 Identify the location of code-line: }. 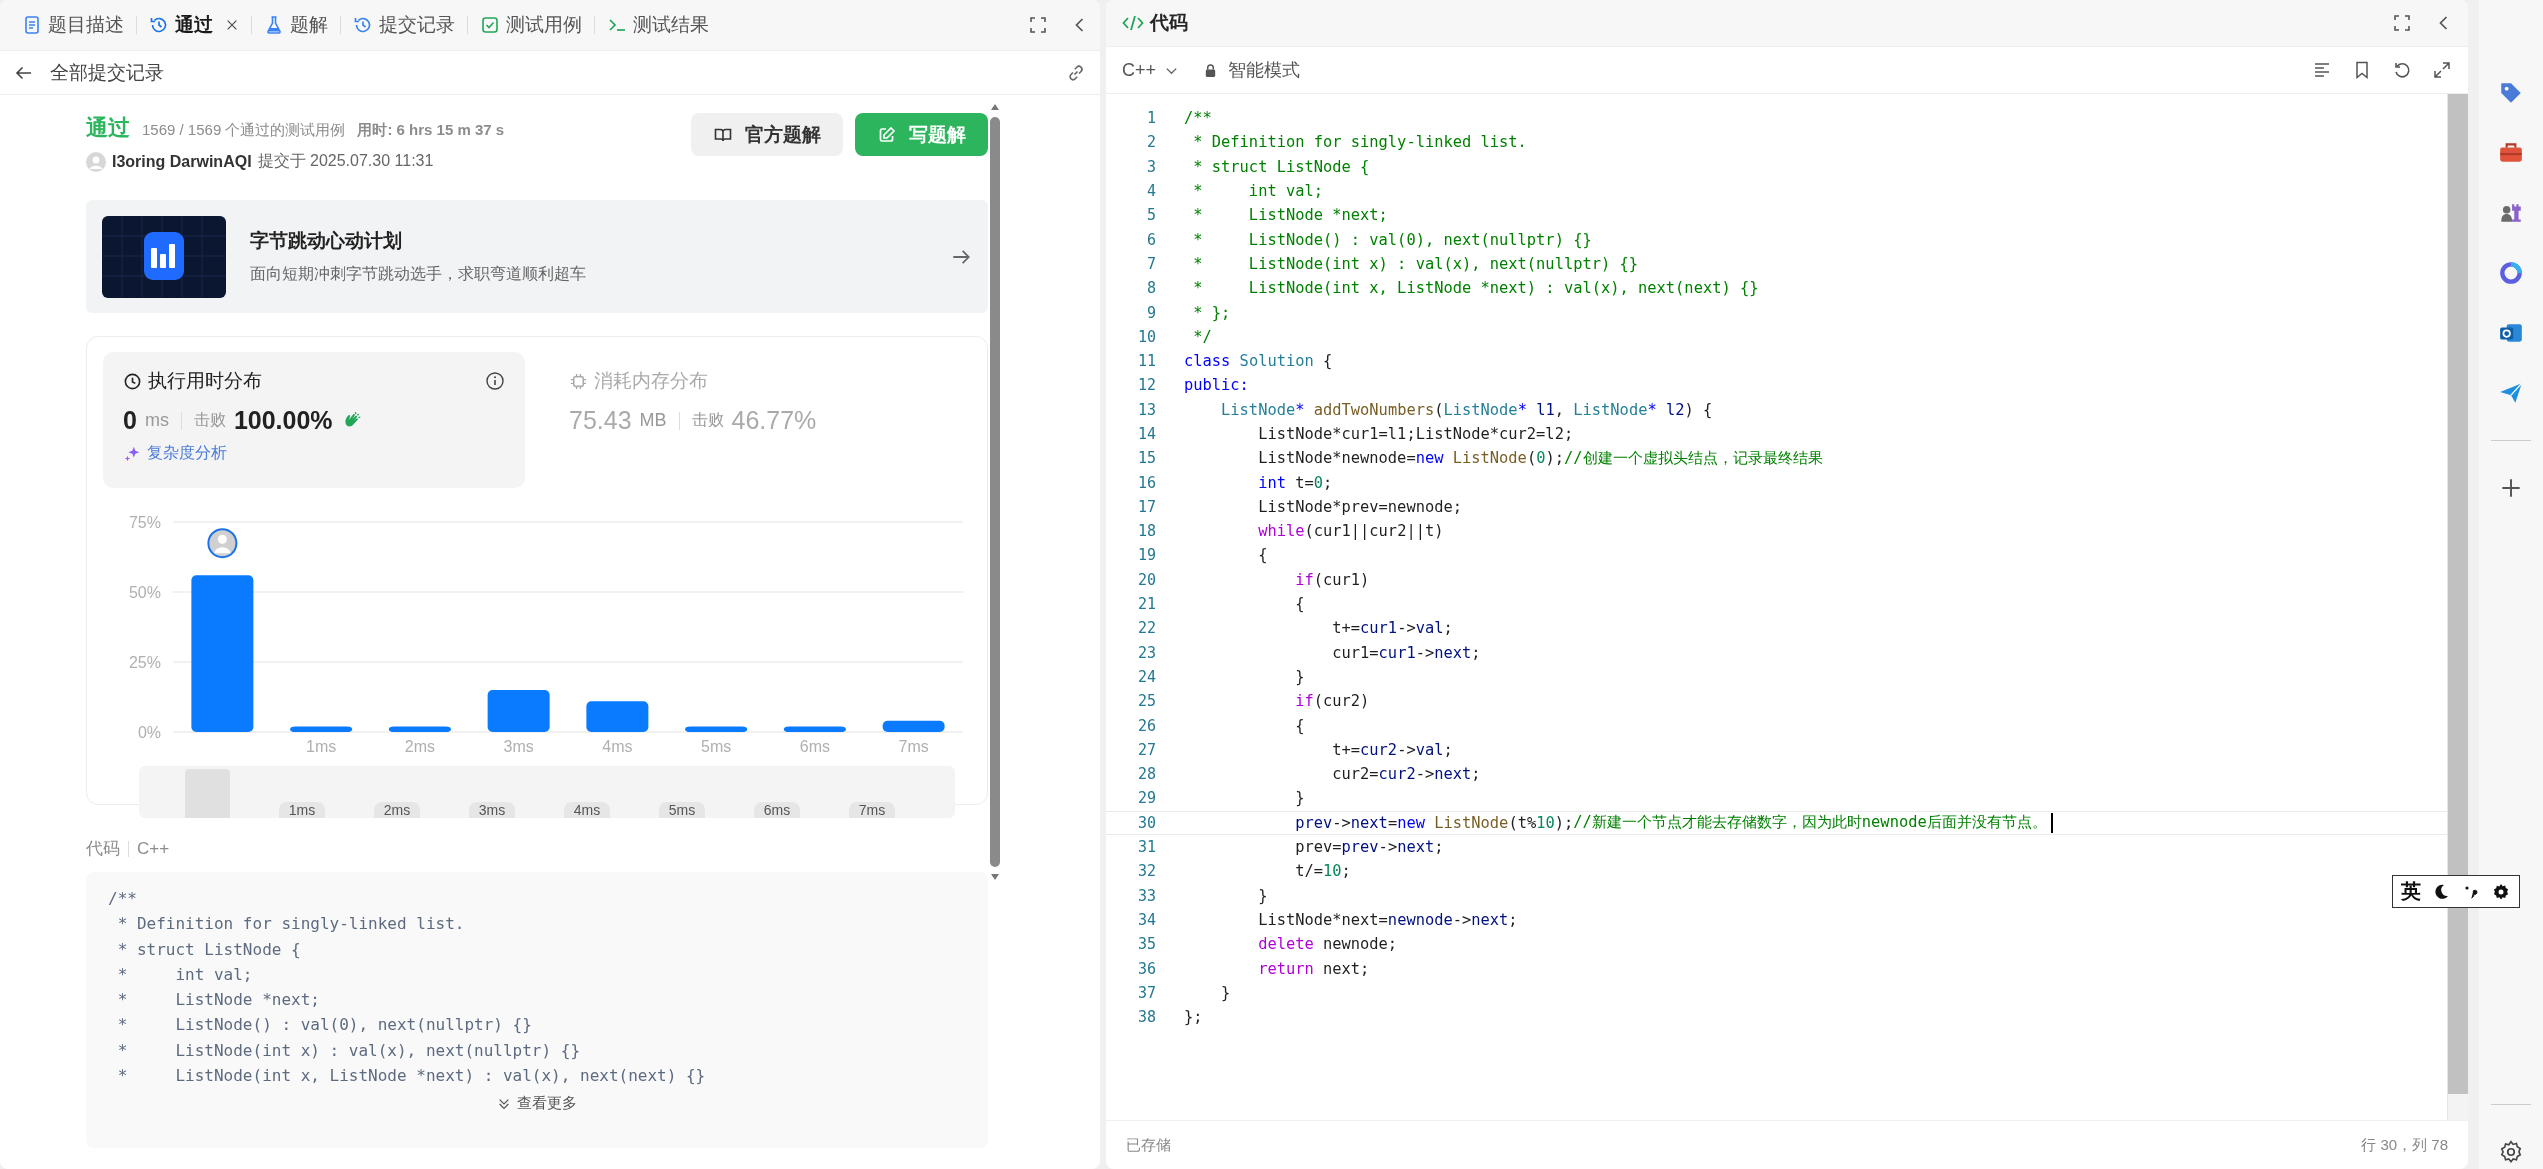
(1262, 895).